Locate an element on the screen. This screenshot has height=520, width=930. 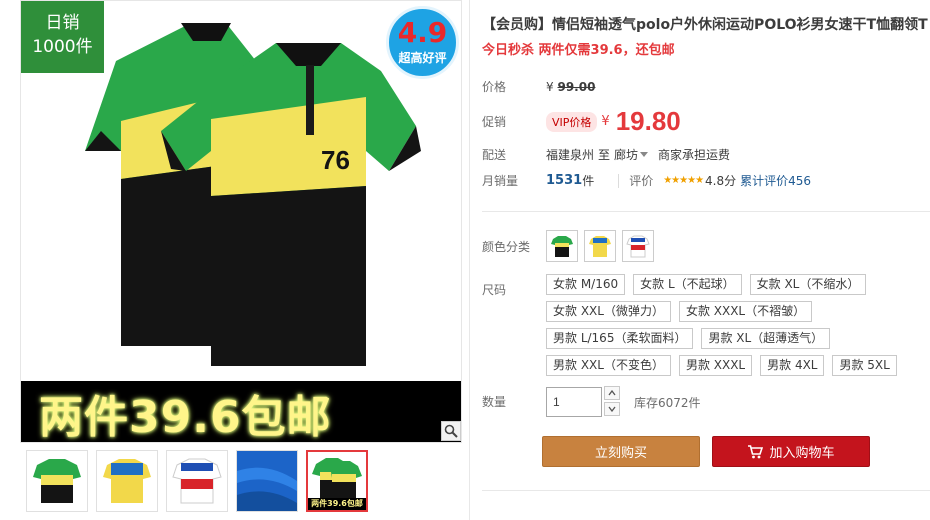
magnifier-icon is located at coordinates (451, 431).